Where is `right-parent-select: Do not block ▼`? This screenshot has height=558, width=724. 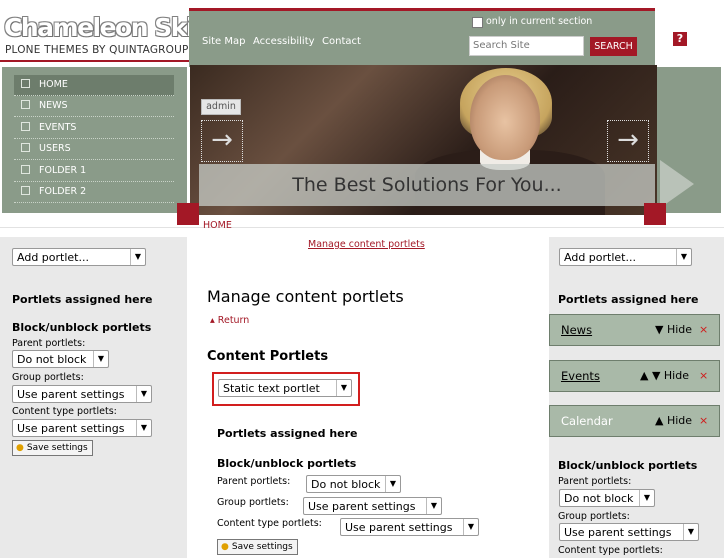
right-parent-select: Do not block ▼ is located at coordinates (607, 498).